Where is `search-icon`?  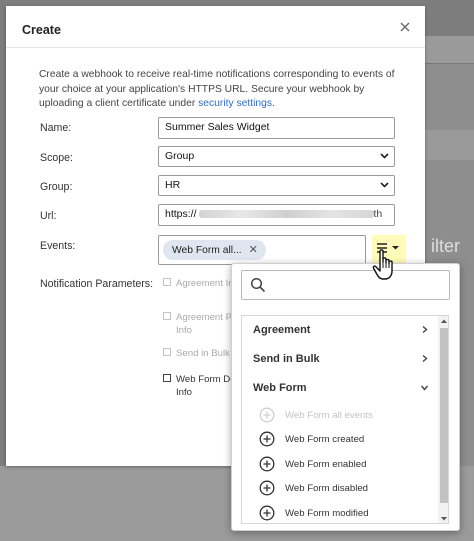
search-icon is located at coordinates (258, 285).